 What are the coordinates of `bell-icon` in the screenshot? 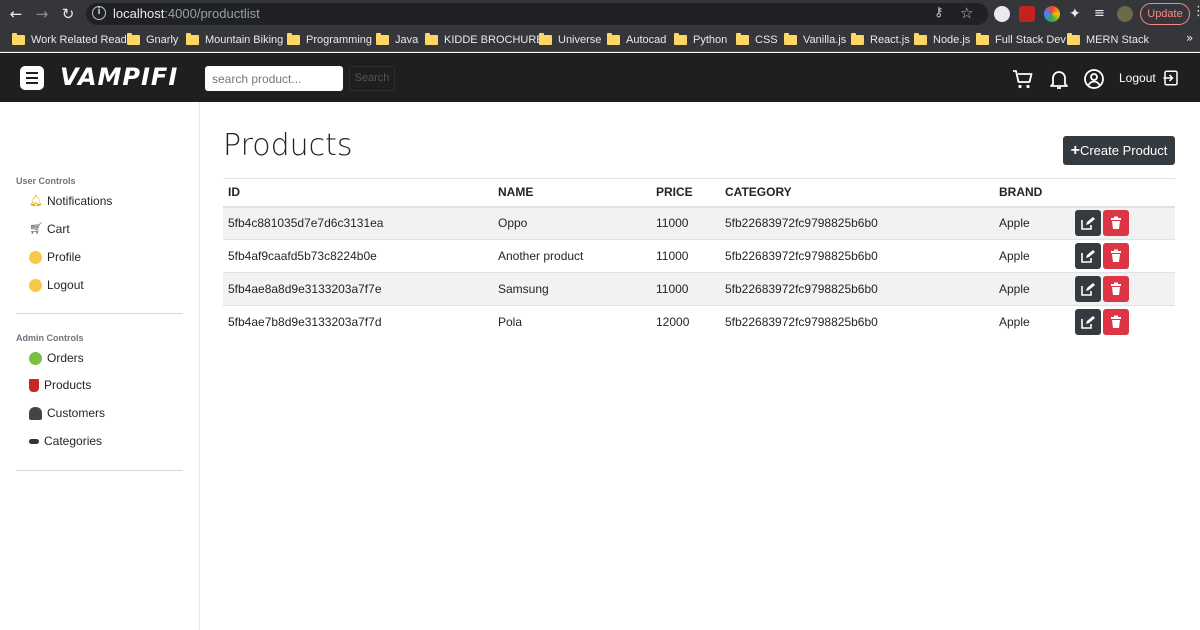 It's located at (1059, 79).